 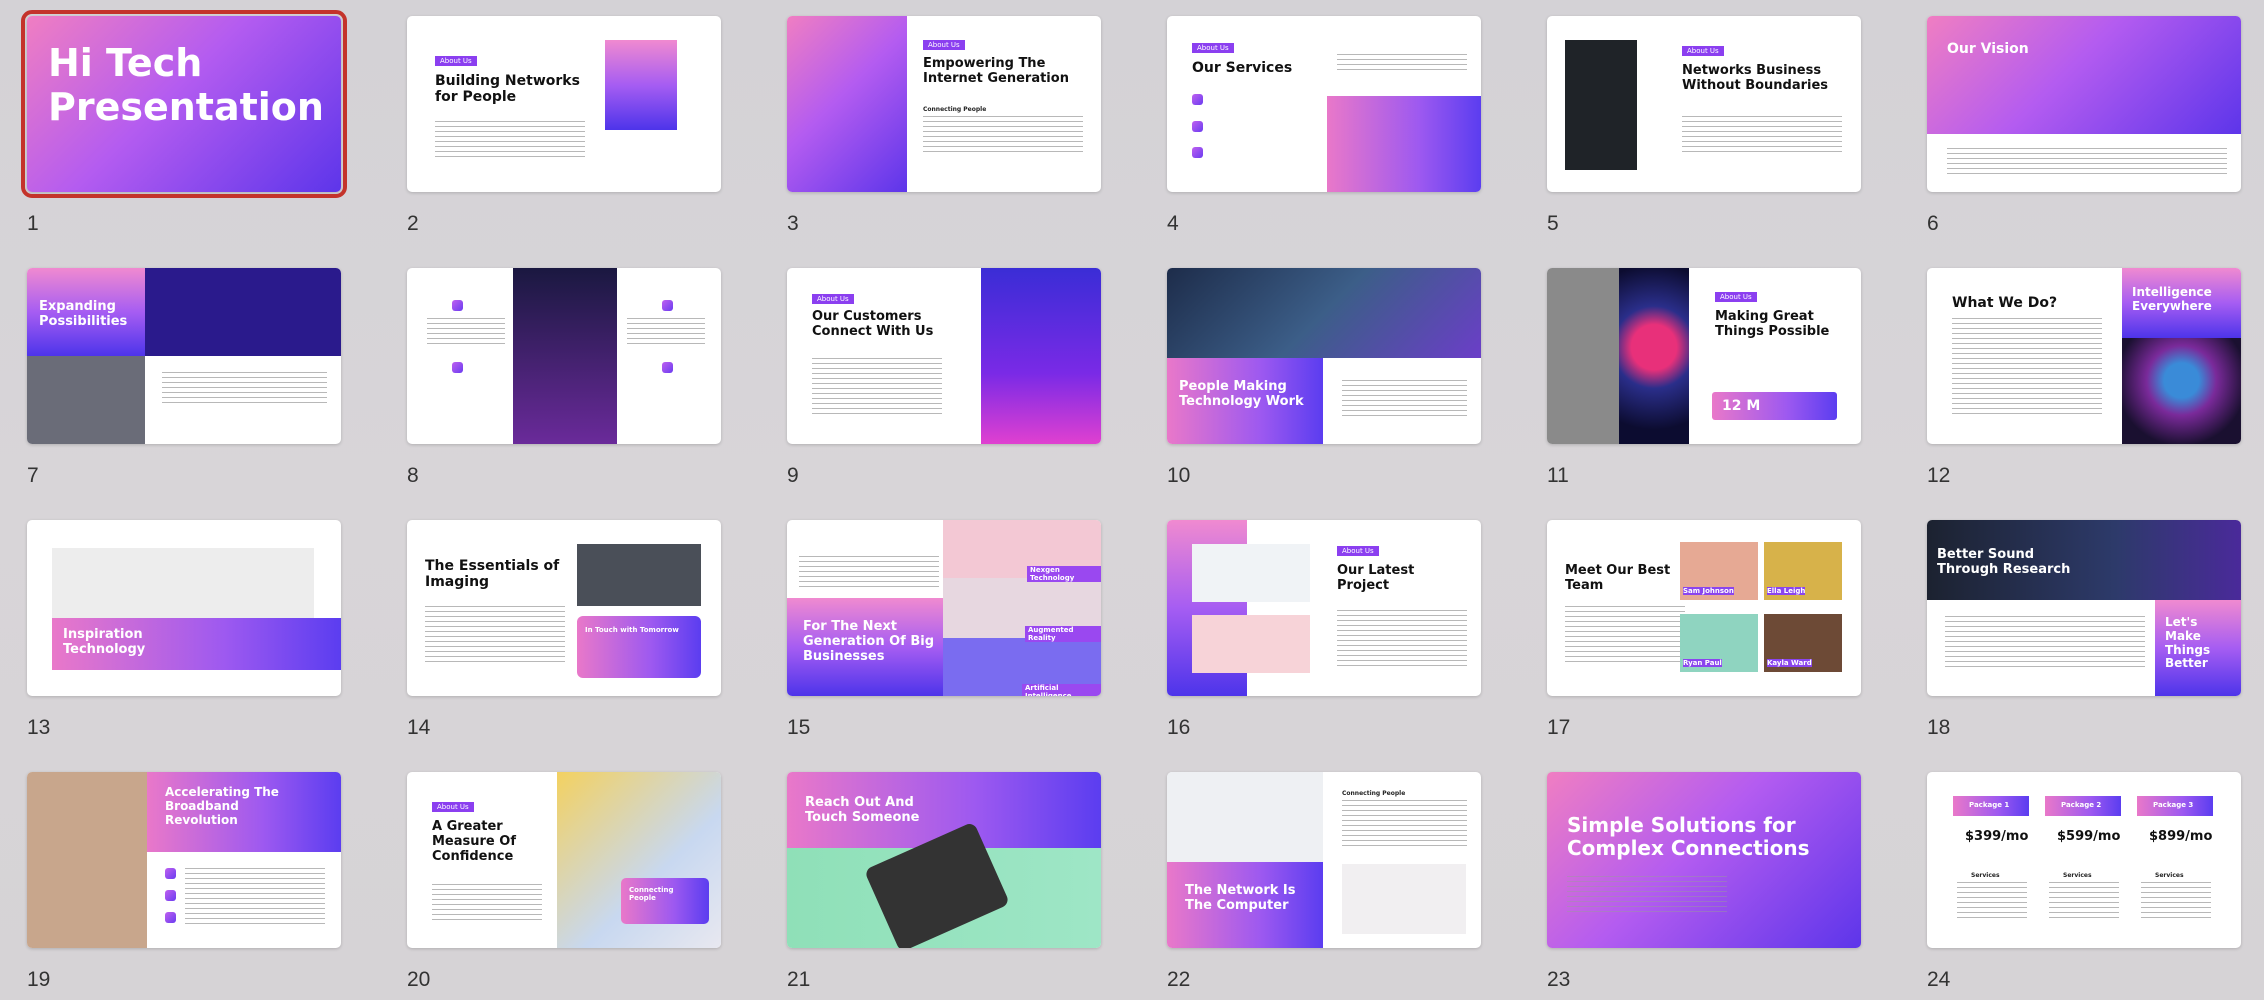 I want to click on robot-image, so click(x=86, y=400).